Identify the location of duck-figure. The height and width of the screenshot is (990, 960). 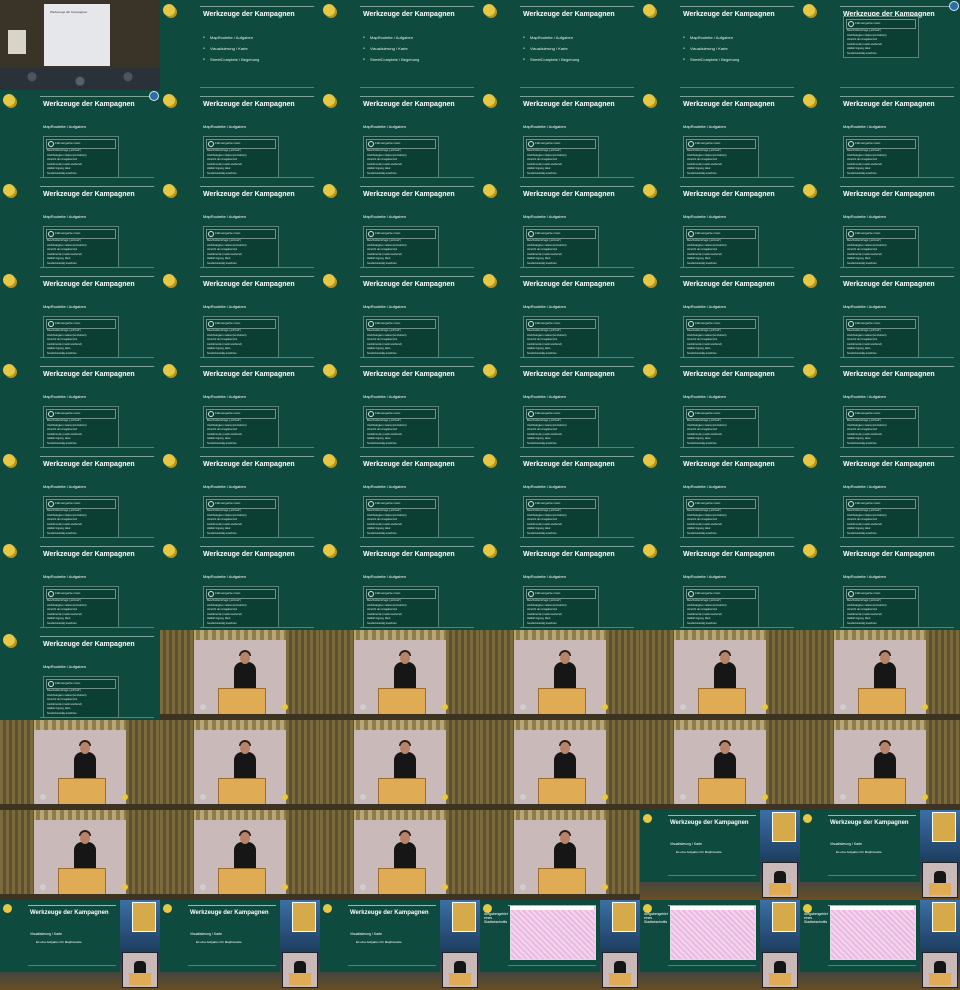
(925, 797).